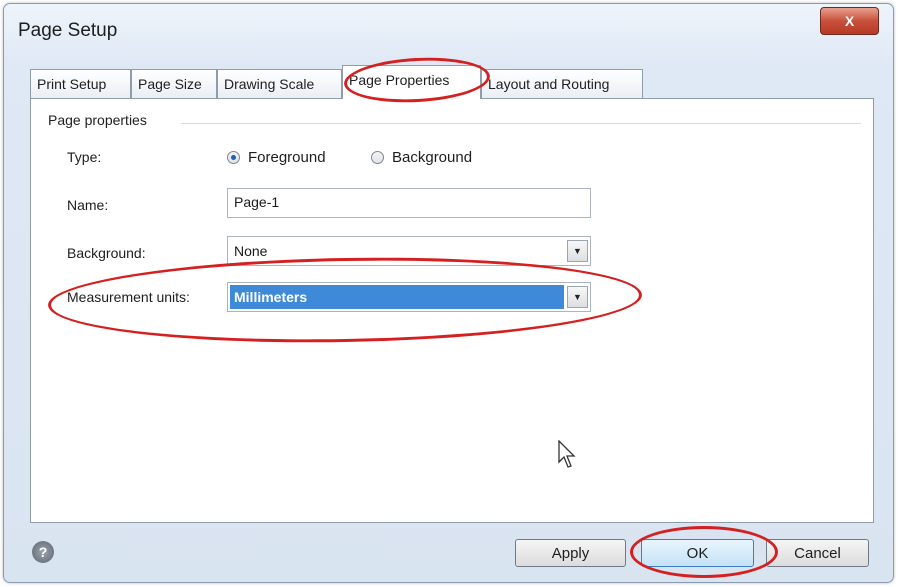 This screenshot has height=587, width=899. What do you see at coordinates (570, 553) in the screenshot?
I see `apply-button: Apply` at bounding box center [570, 553].